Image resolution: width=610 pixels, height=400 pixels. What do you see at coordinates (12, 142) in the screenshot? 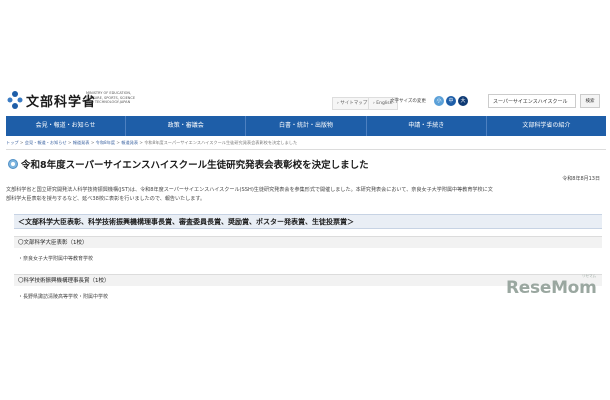
I see `breadcrumb-top: トップ` at bounding box center [12, 142].